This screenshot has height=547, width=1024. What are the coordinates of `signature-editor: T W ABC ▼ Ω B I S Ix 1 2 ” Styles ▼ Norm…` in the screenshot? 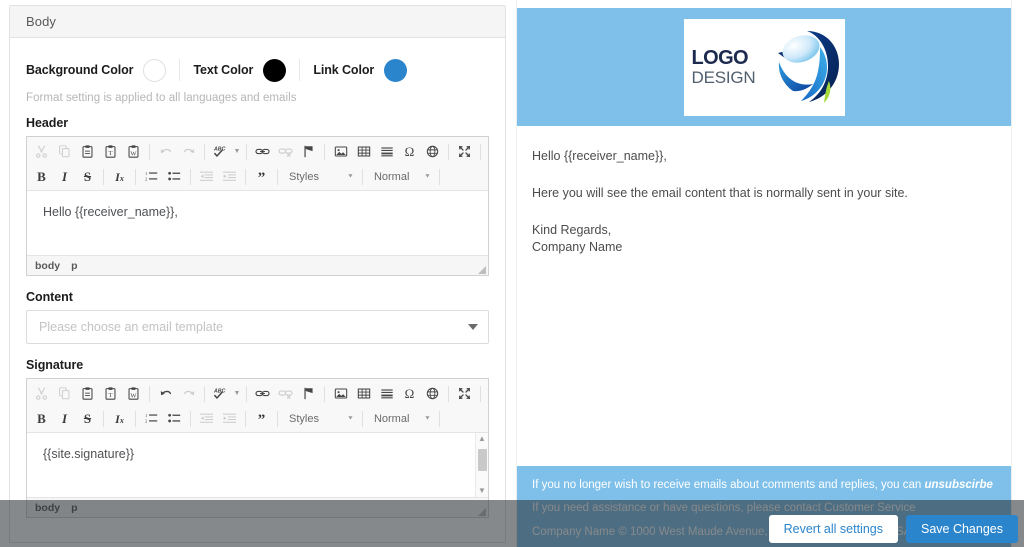 It's located at (257, 448).